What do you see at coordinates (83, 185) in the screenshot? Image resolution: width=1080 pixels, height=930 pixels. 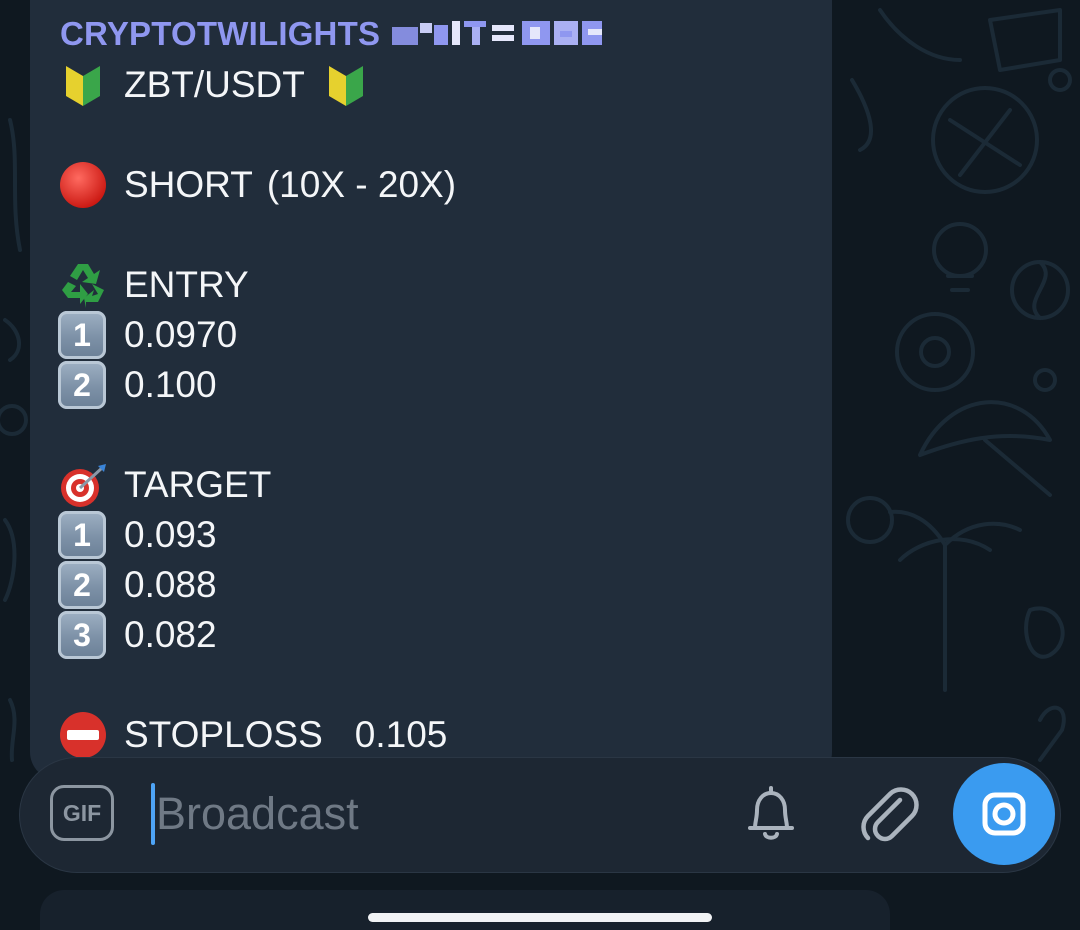 I see `red-circle-icon` at bounding box center [83, 185].